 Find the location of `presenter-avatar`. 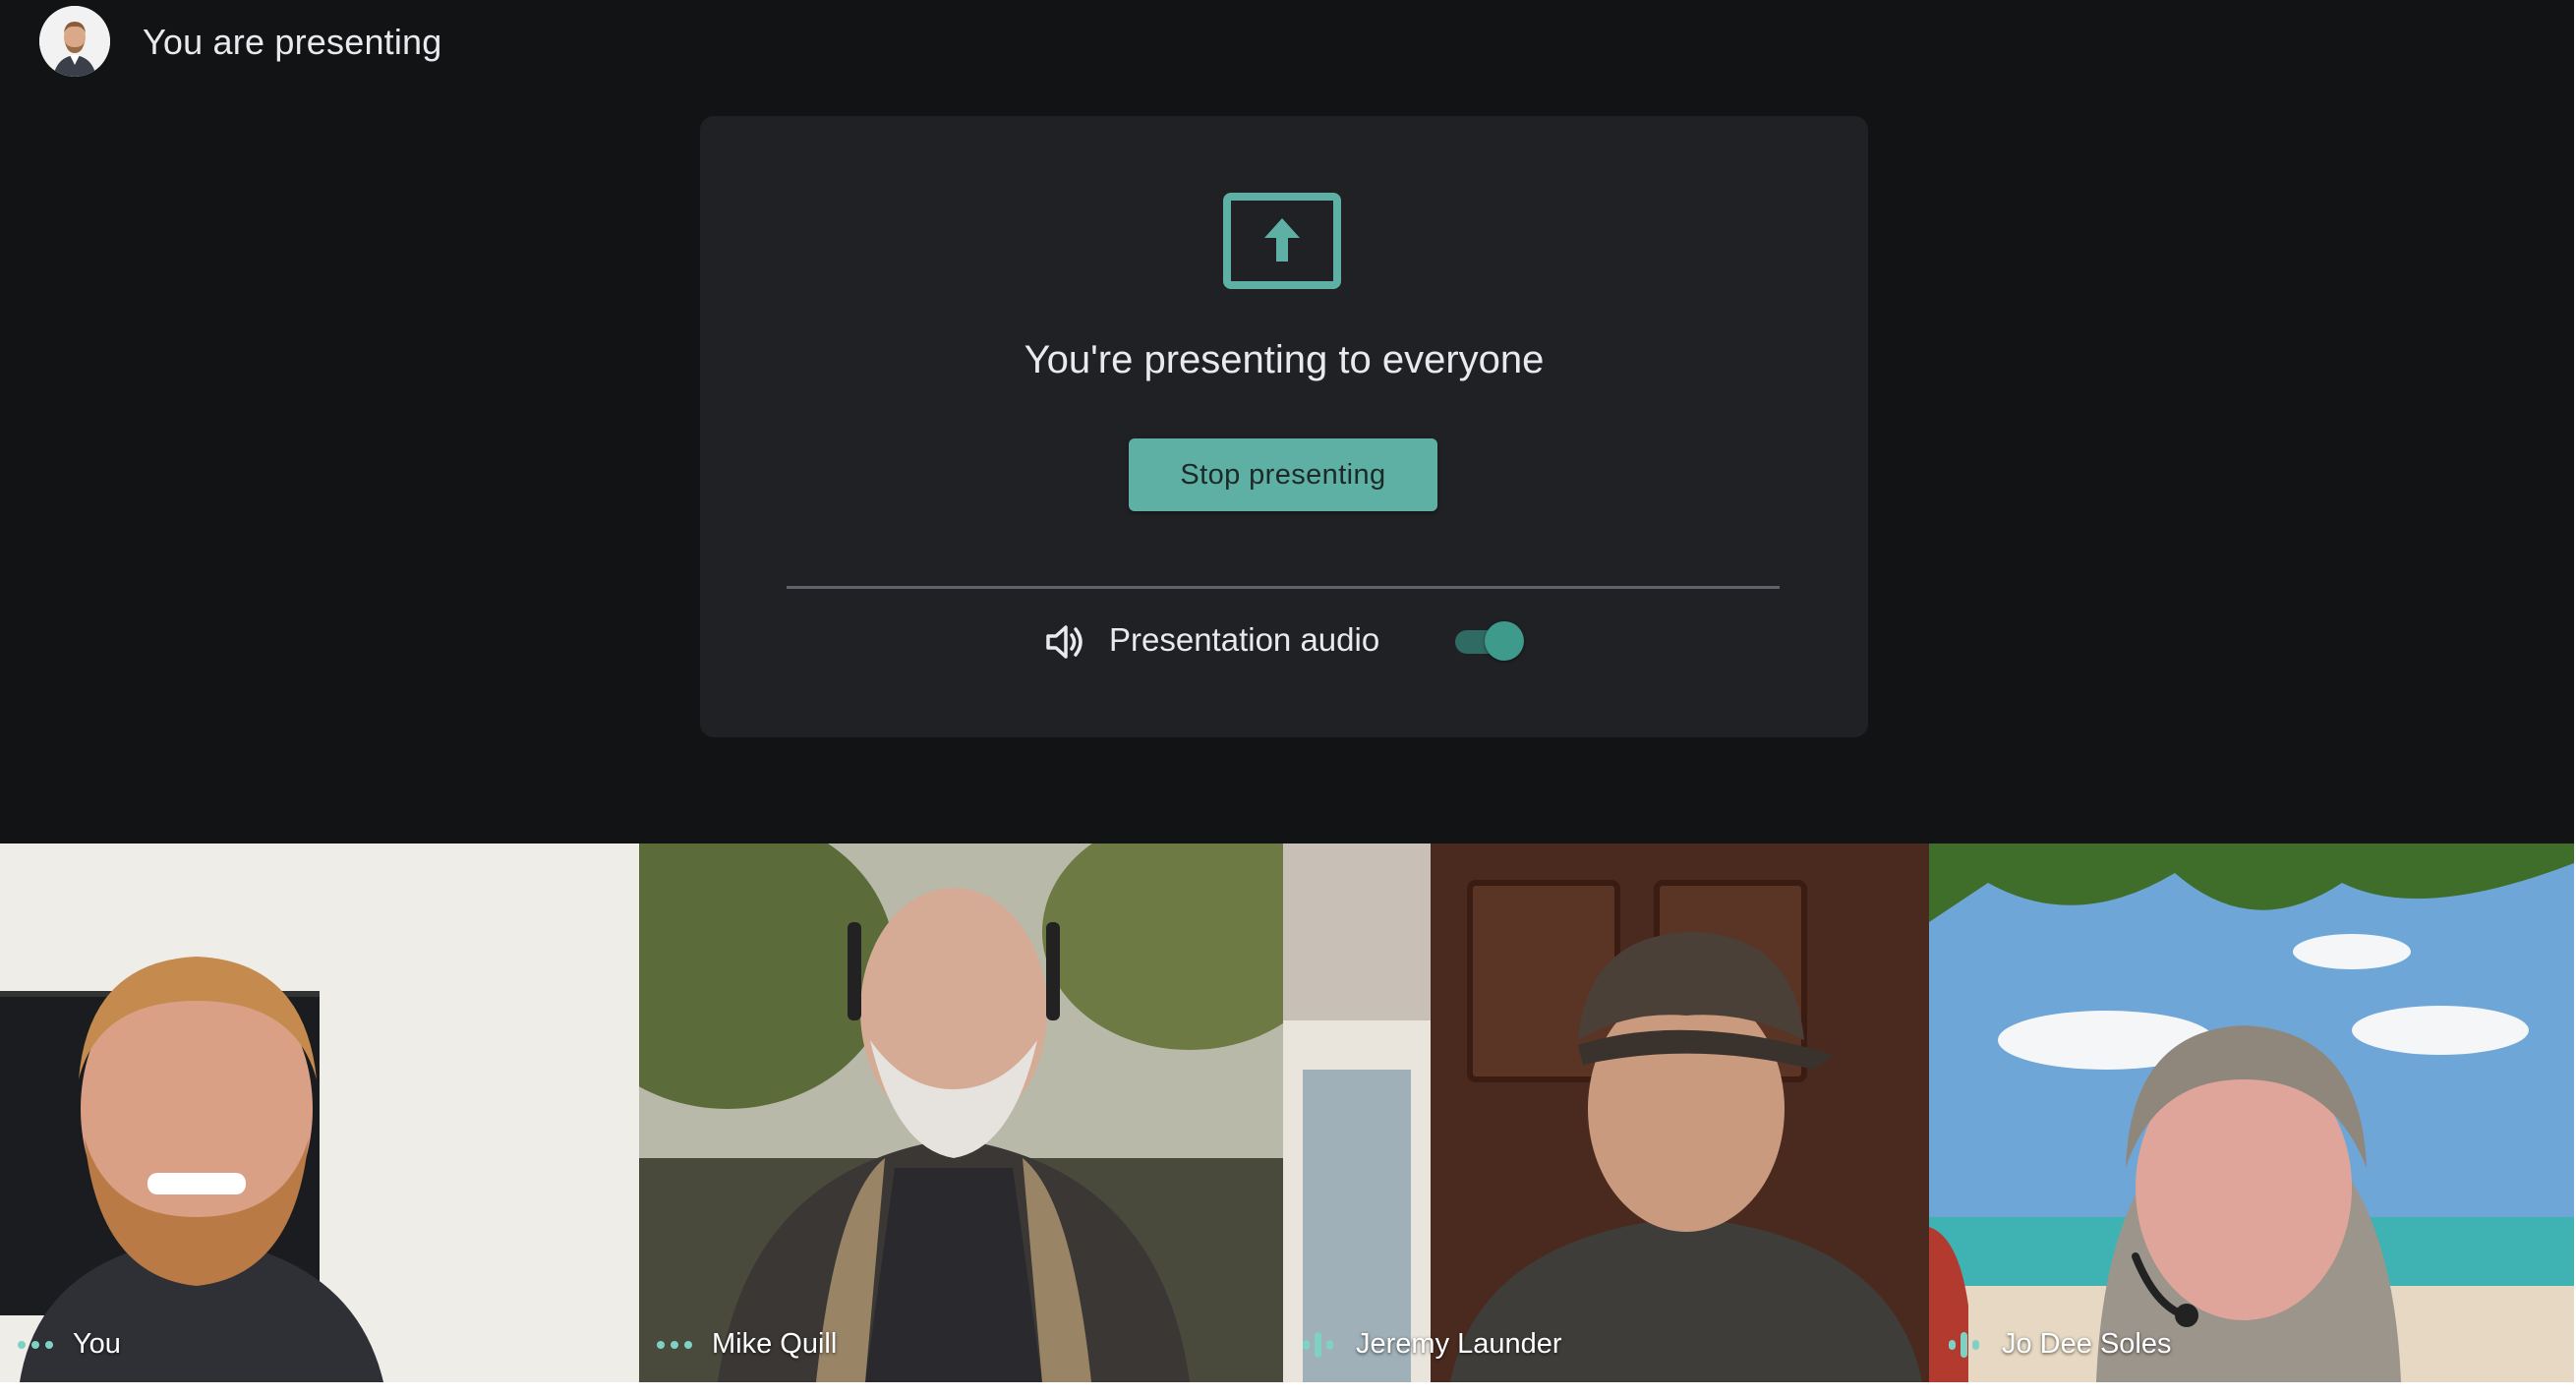

presenter-avatar is located at coordinates (74, 41).